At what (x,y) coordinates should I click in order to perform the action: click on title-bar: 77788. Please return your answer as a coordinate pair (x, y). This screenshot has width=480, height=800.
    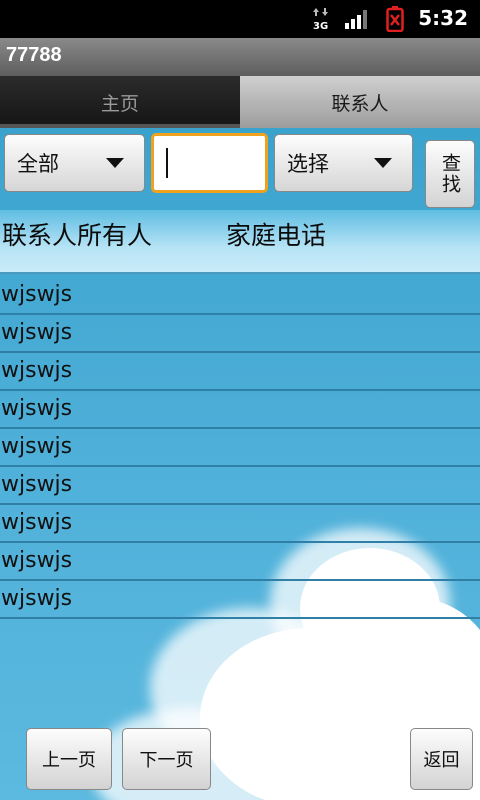
    Looking at the image, I should click on (240, 57).